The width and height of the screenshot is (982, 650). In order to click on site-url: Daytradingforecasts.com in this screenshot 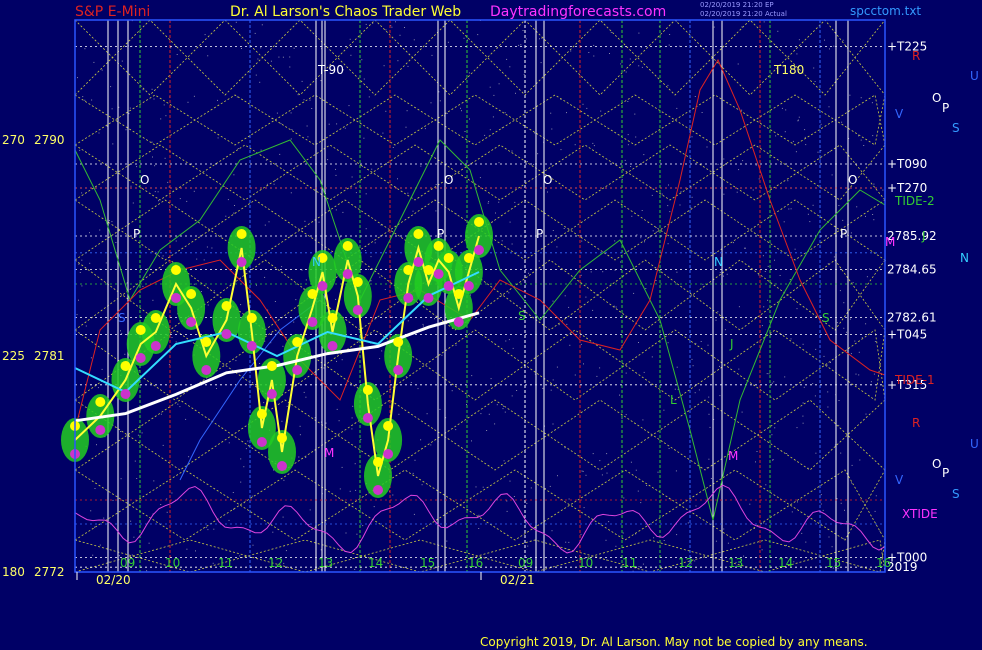, I will do `click(578, 12)`.